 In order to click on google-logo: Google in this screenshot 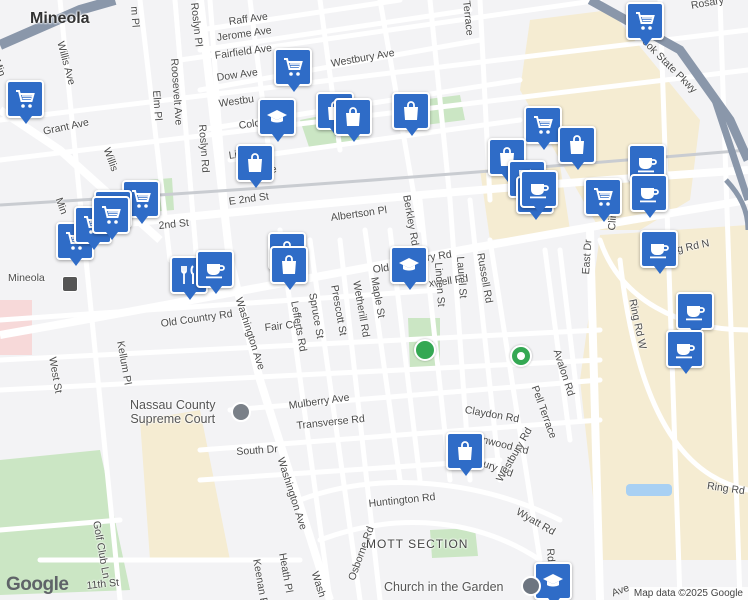, I will do `click(37, 584)`.